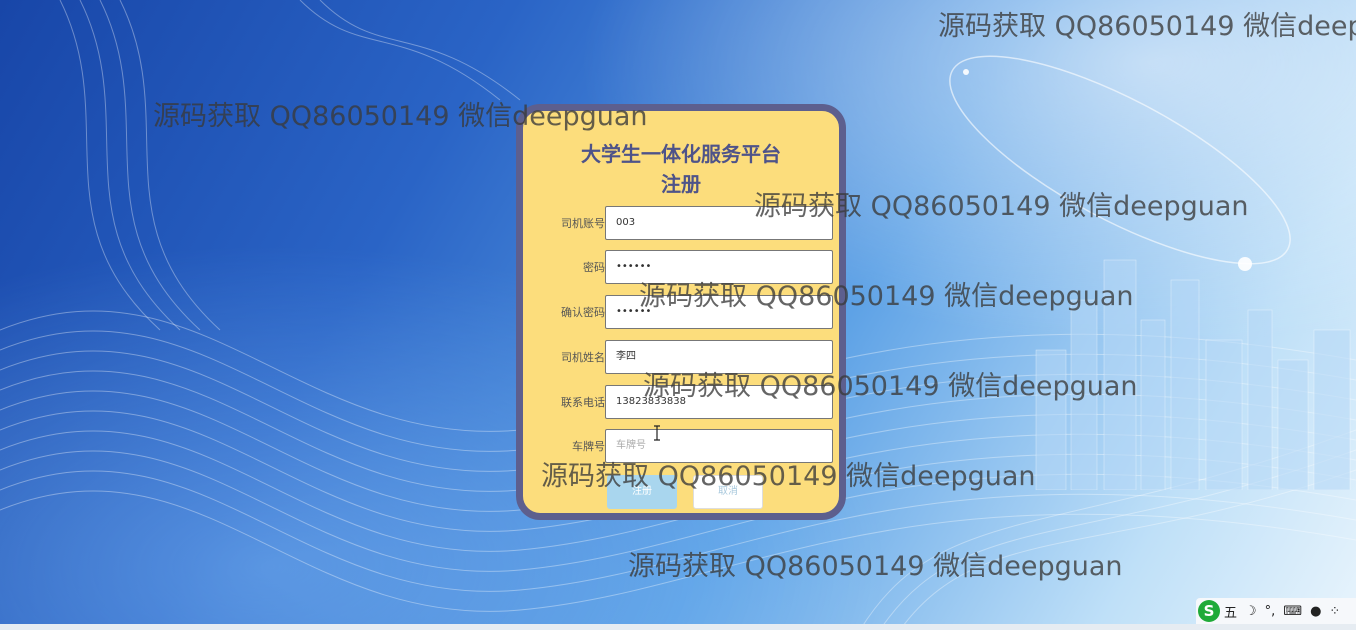 The image size is (1356, 630). What do you see at coordinates (678, 627) in the screenshot?
I see `taskbar-strip` at bounding box center [678, 627].